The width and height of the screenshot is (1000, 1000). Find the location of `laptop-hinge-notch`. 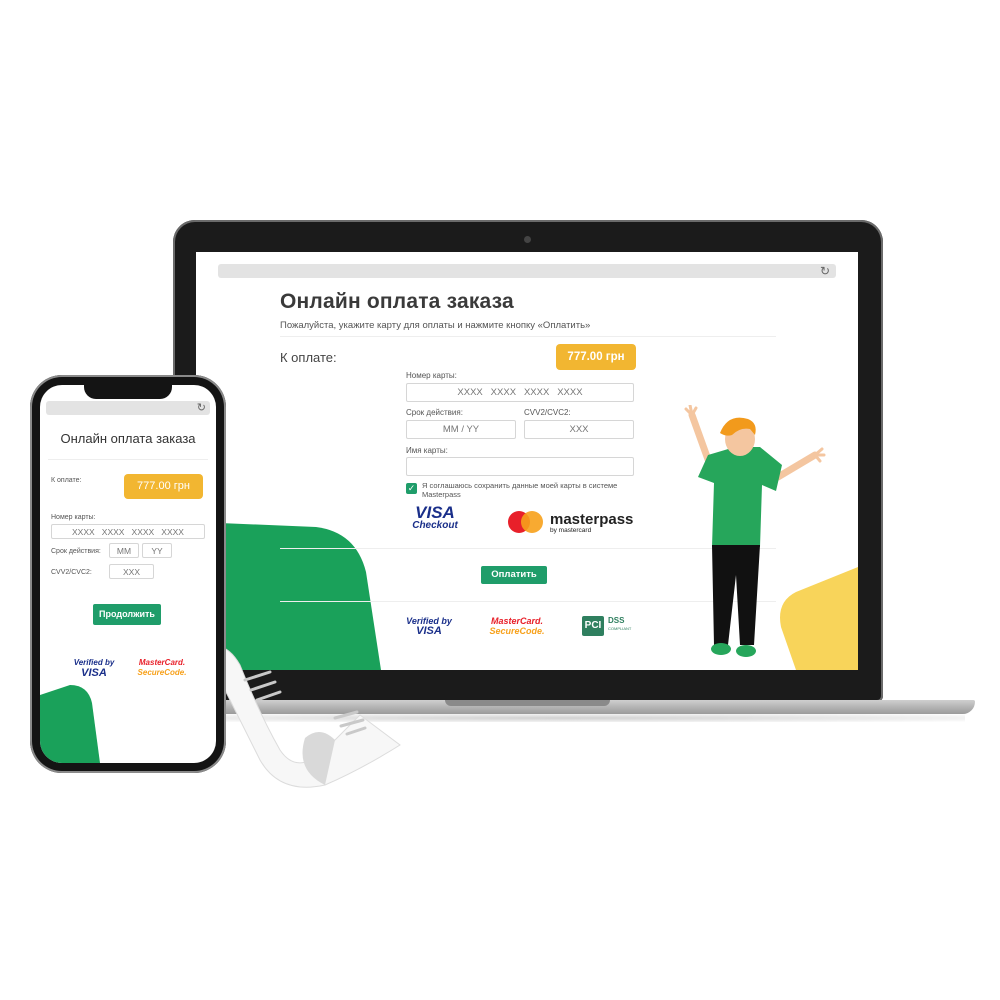

laptop-hinge-notch is located at coordinates (527, 703).